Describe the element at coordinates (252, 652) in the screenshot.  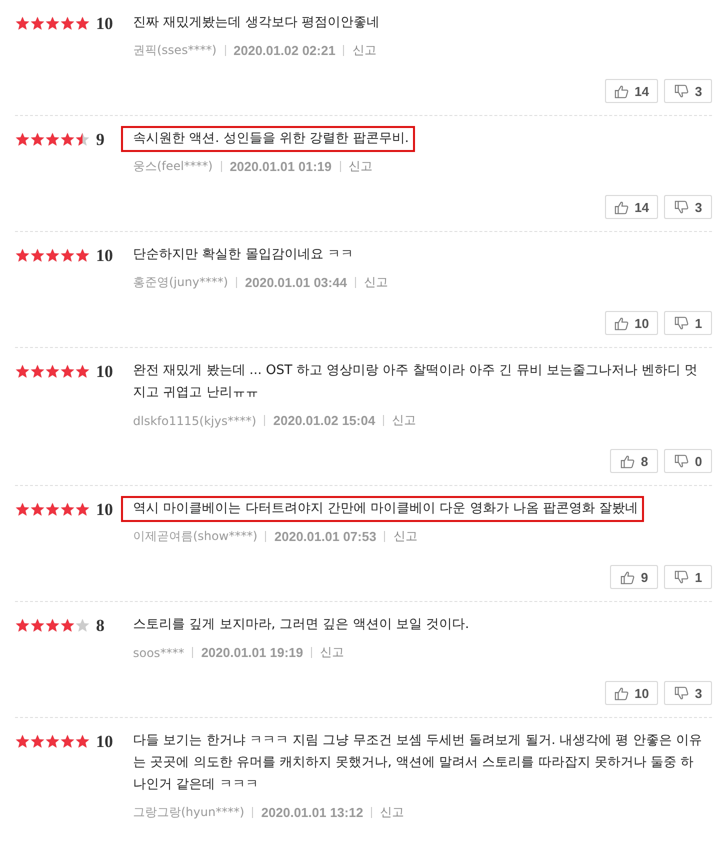
I see `review-date: 2020.01.01 19:19` at that location.